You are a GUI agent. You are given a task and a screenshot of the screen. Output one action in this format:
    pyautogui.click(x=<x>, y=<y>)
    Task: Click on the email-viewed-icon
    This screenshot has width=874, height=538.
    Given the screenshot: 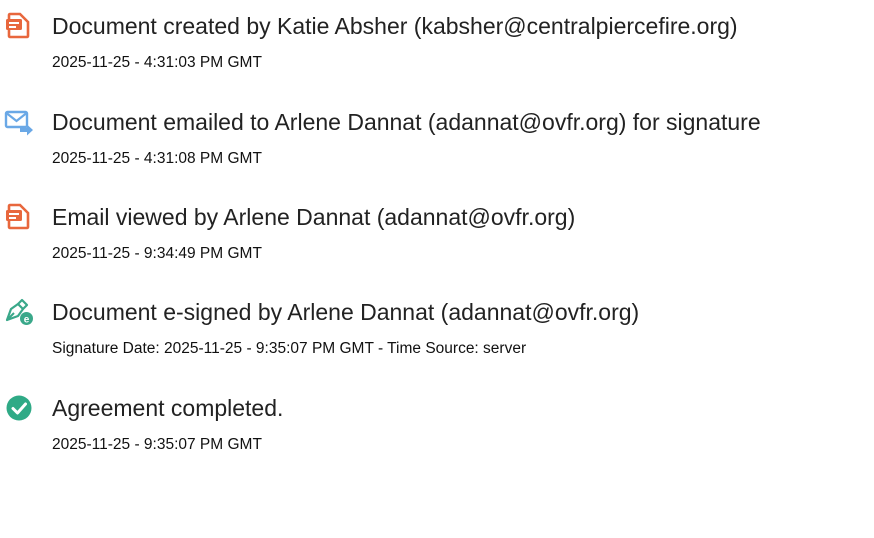 What is the action you would take?
    pyautogui.click(x=19, y=216)
    